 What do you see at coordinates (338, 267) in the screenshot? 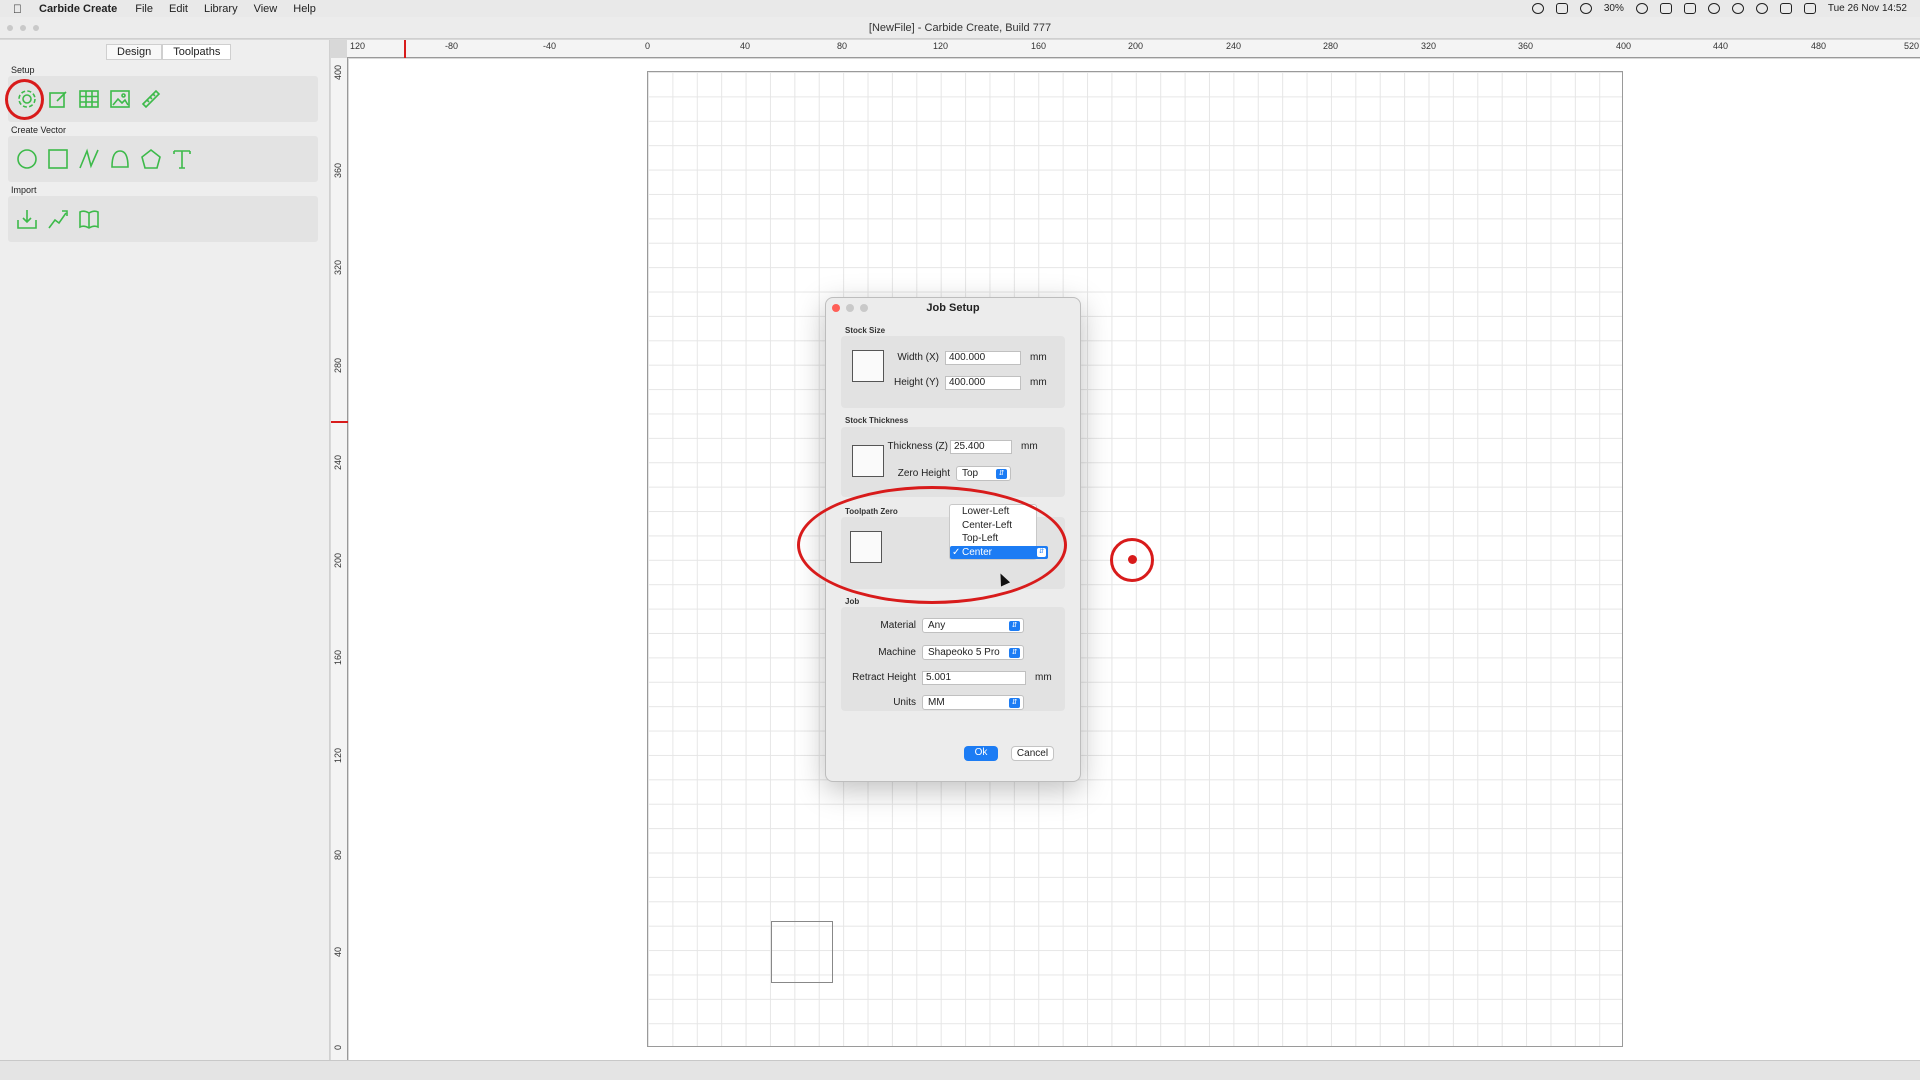
I see `ruler-left-tick: 320` at bounding box center [338, 267].